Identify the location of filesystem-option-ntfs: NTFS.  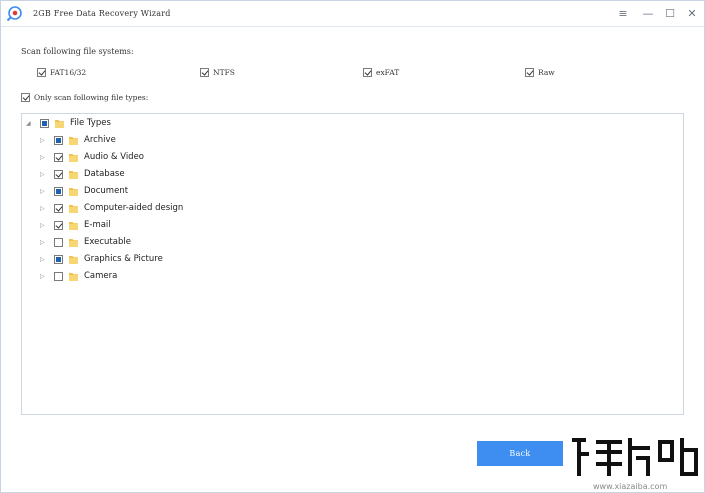
(230, 72).